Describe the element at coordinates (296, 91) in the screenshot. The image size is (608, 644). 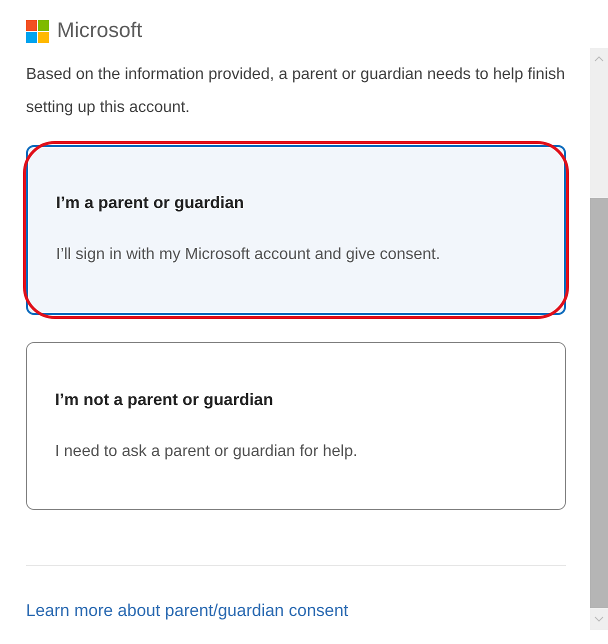
I see `info-message: Based on the information provided, a parent or guardian needs to help finish setting up this account.` at that location.